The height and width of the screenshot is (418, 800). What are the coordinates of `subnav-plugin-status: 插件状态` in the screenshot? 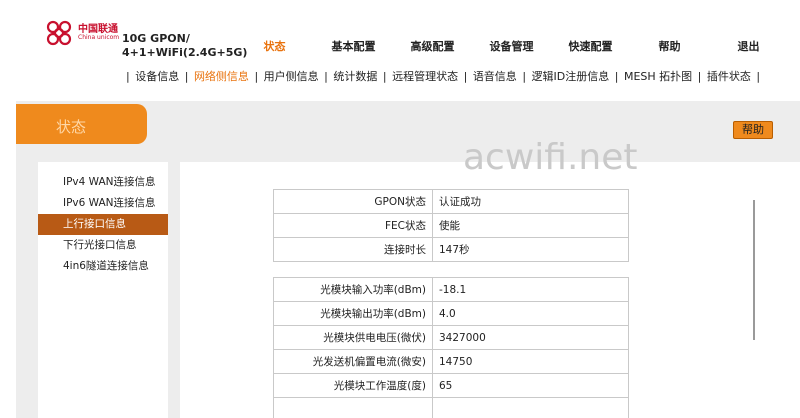 It's located at (729, 76).